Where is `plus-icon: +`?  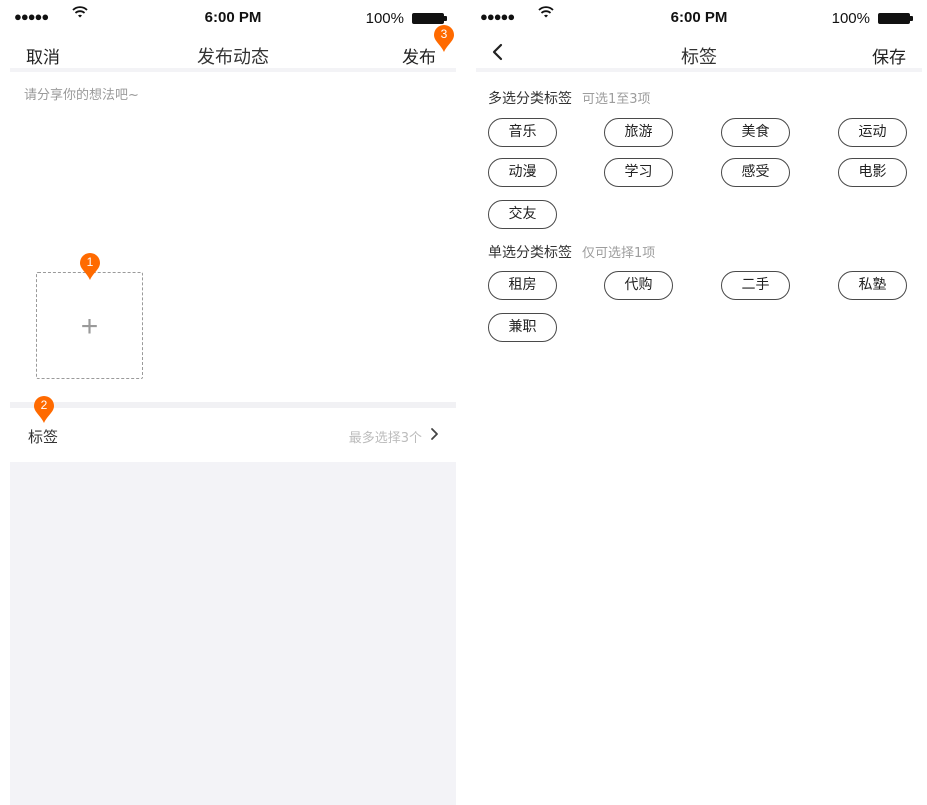
plus-icon: + is located at coordinates (89, 326).